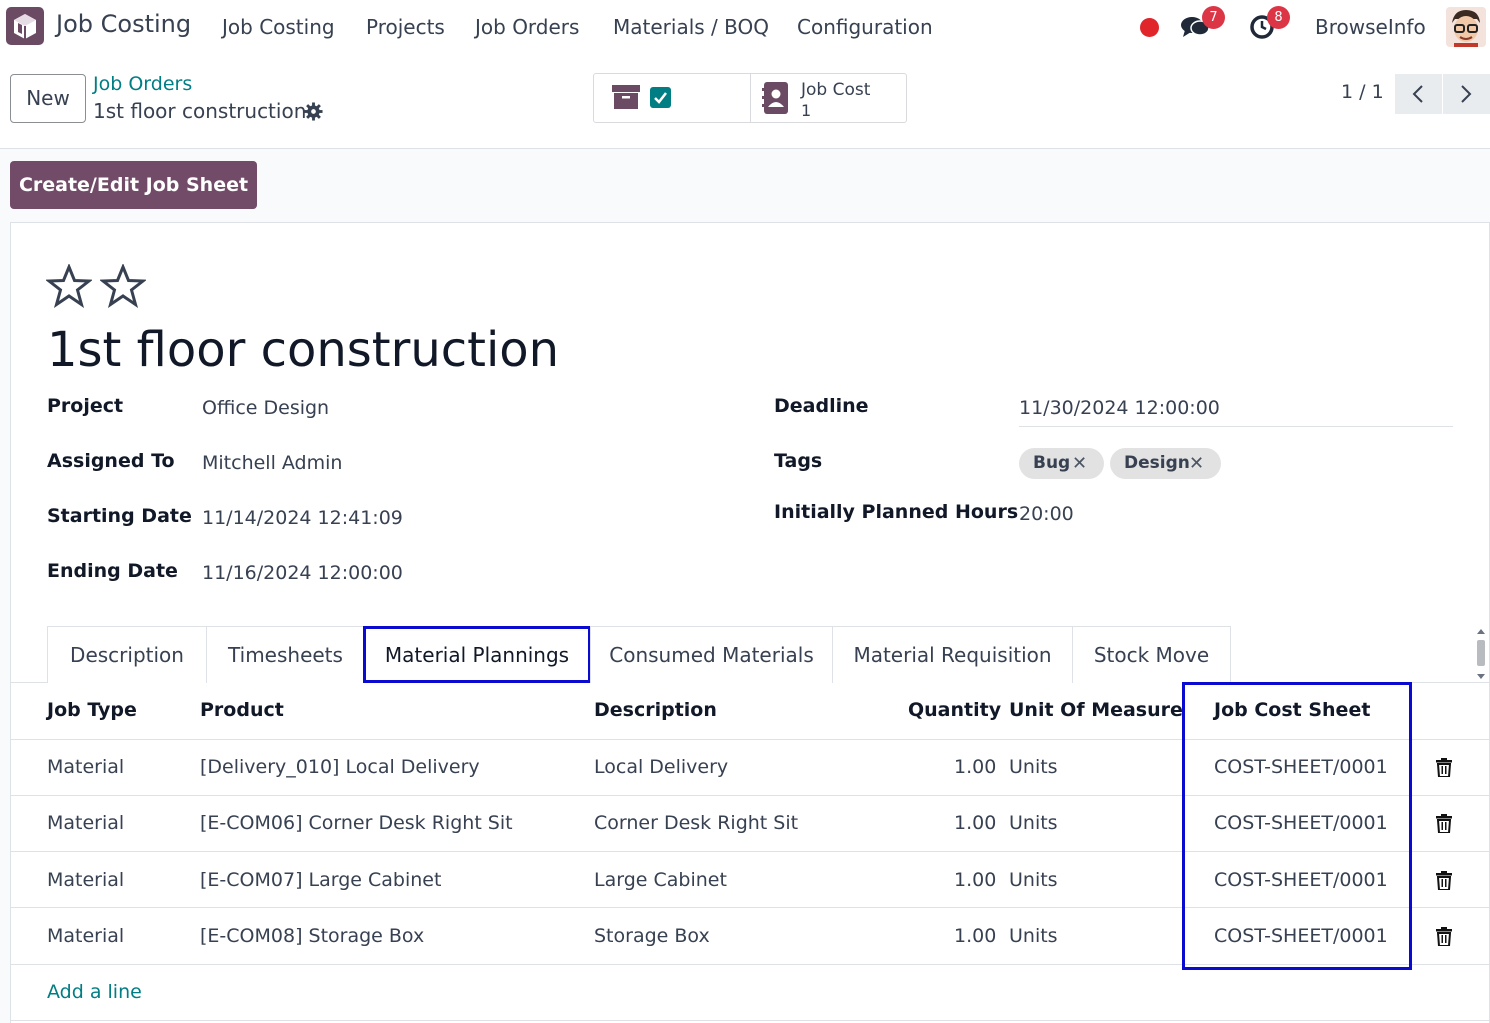 Image resolution: width=1490 pixels, height=1023 pixels. Describe the element at coordinates (821, 406) in the screenshot. I see `deadline-label: Deadline` at that location.